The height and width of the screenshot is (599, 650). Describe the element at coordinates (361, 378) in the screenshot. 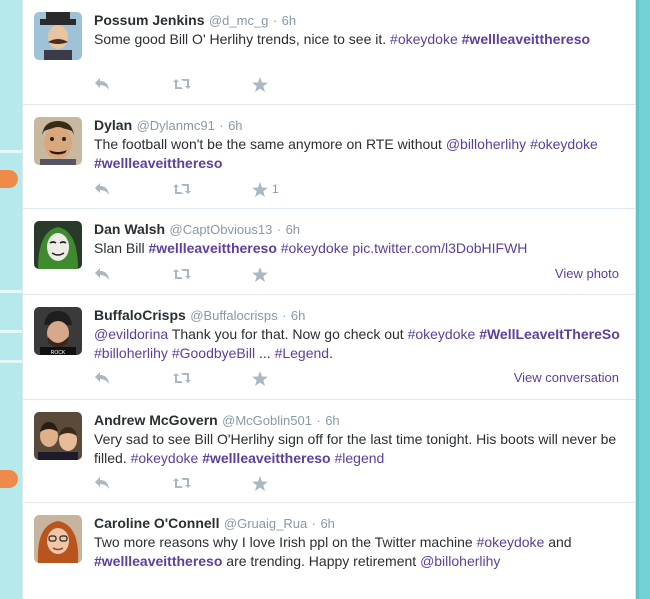

I see `tweet-actions: View conversation` at that location.